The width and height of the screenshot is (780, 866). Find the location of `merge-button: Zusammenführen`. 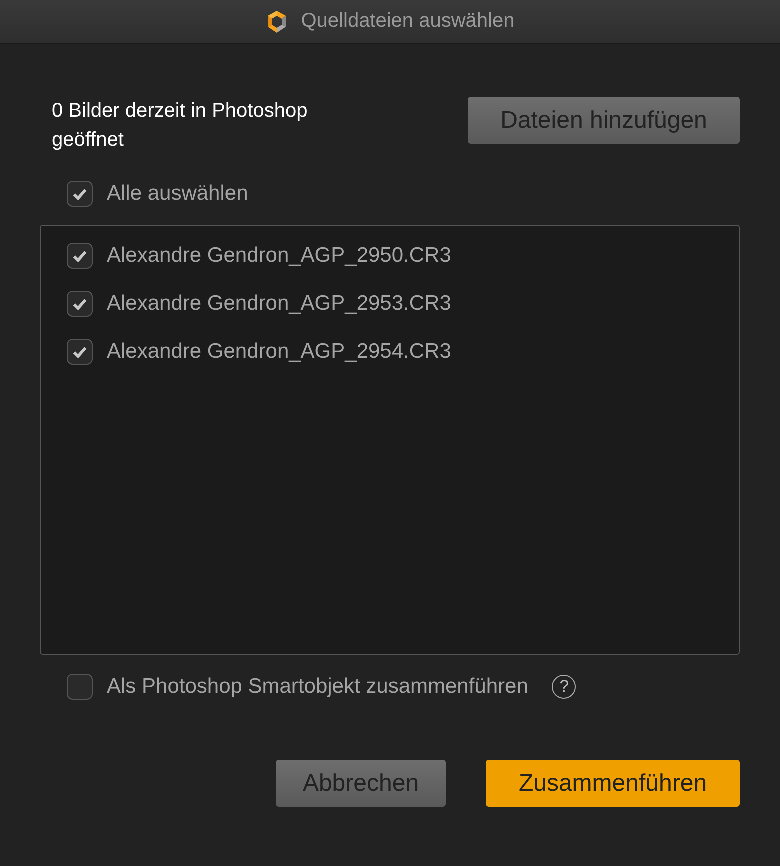

merge-button: Zusammenführen is located at coordinates (613, 783).